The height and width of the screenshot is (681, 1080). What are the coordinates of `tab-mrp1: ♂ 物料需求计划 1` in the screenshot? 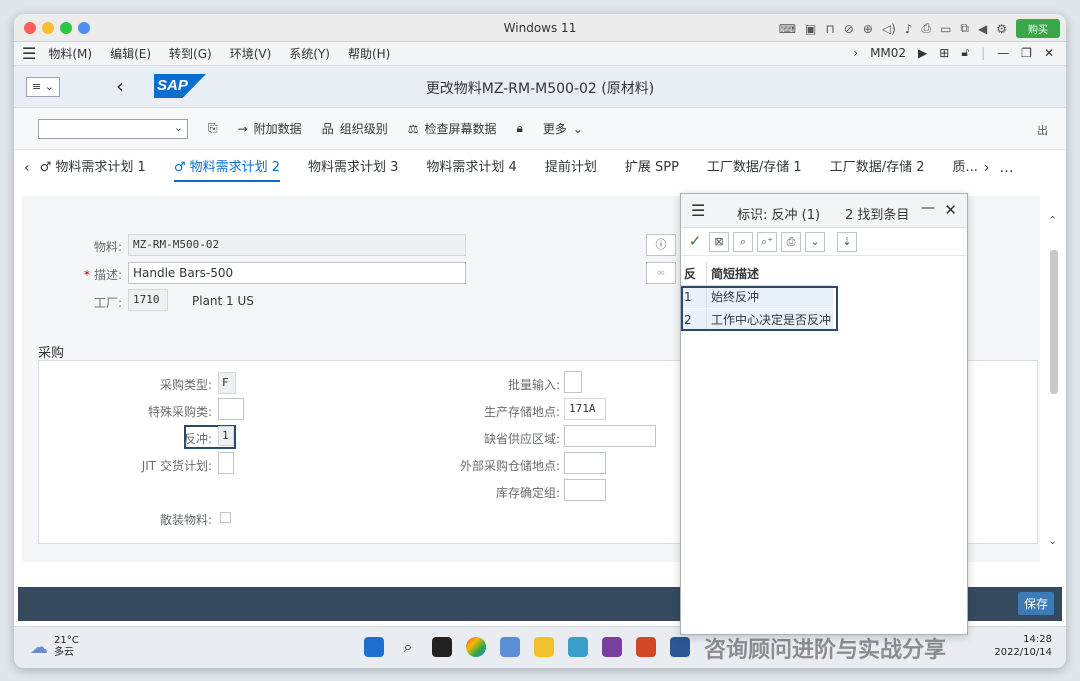 It's located at (93, 168).